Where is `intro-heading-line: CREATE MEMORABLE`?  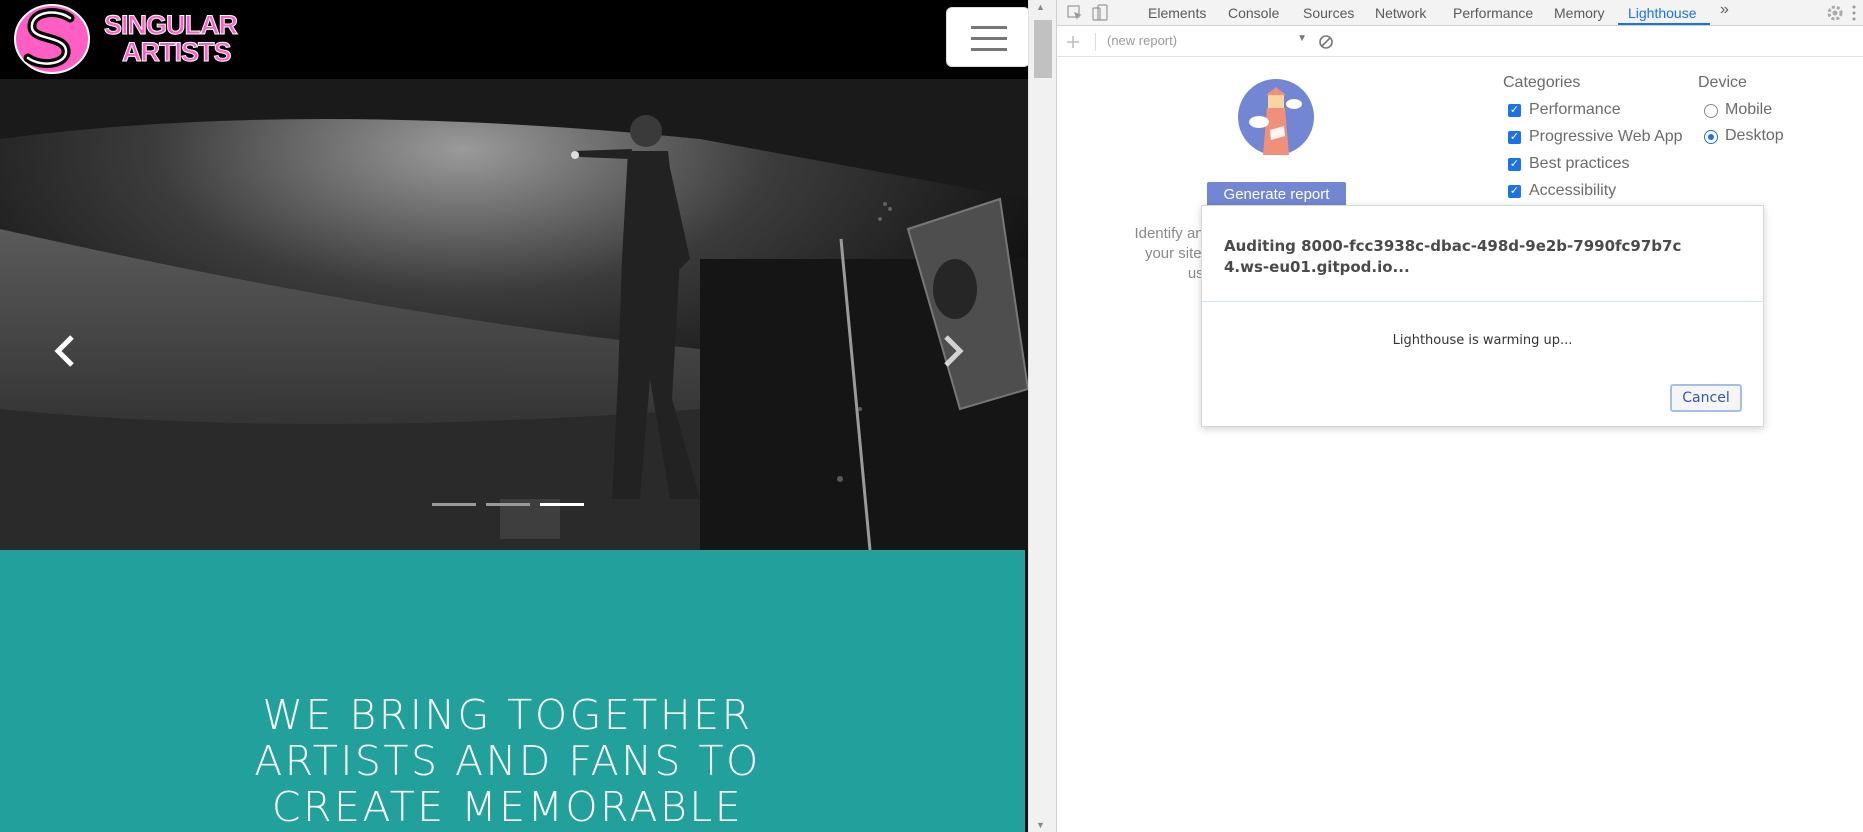 intro-heading-line: CREATE MEMORABLE is located at coordinates (507, 807).